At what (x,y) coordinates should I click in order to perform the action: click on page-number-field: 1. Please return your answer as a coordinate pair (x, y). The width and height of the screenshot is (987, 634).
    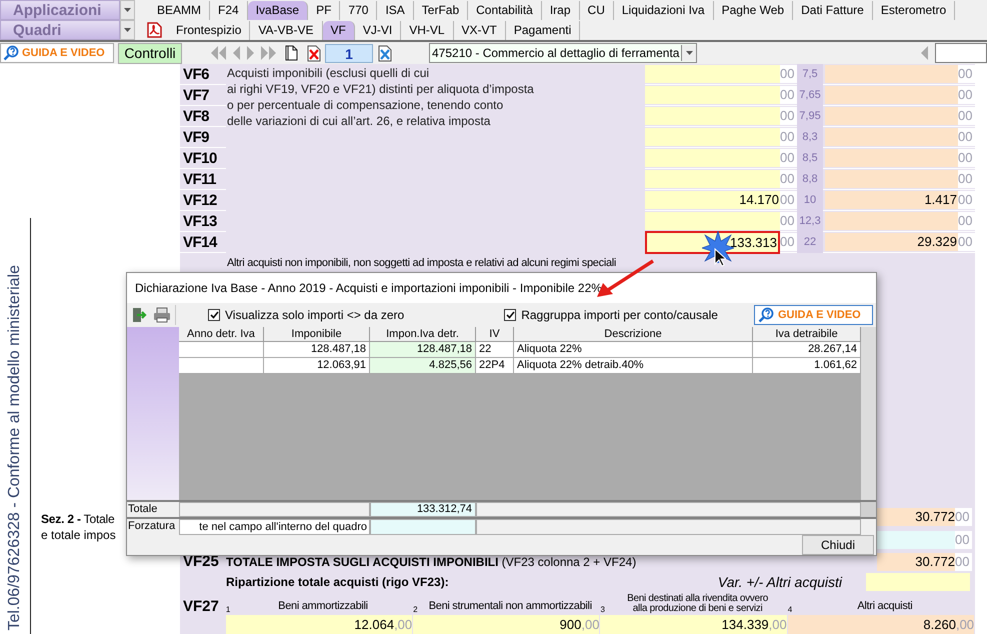
    Looking at the image, I should click on (349, 53).